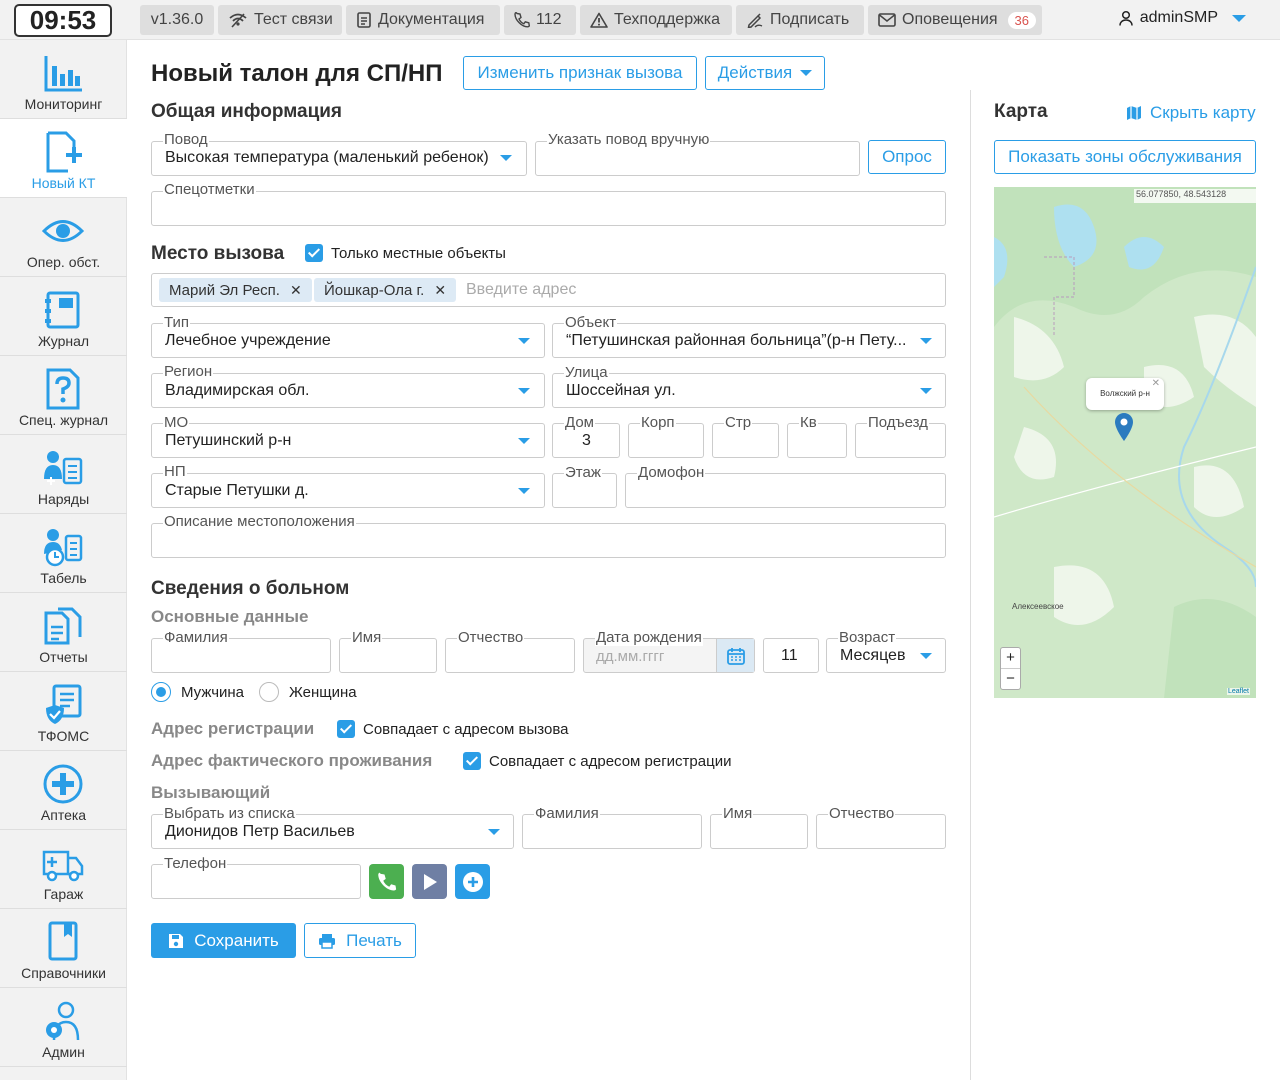 The height and width of the screenshot is (1080, 1280). I want to click on map-title: Карта, so click(1021, 111).